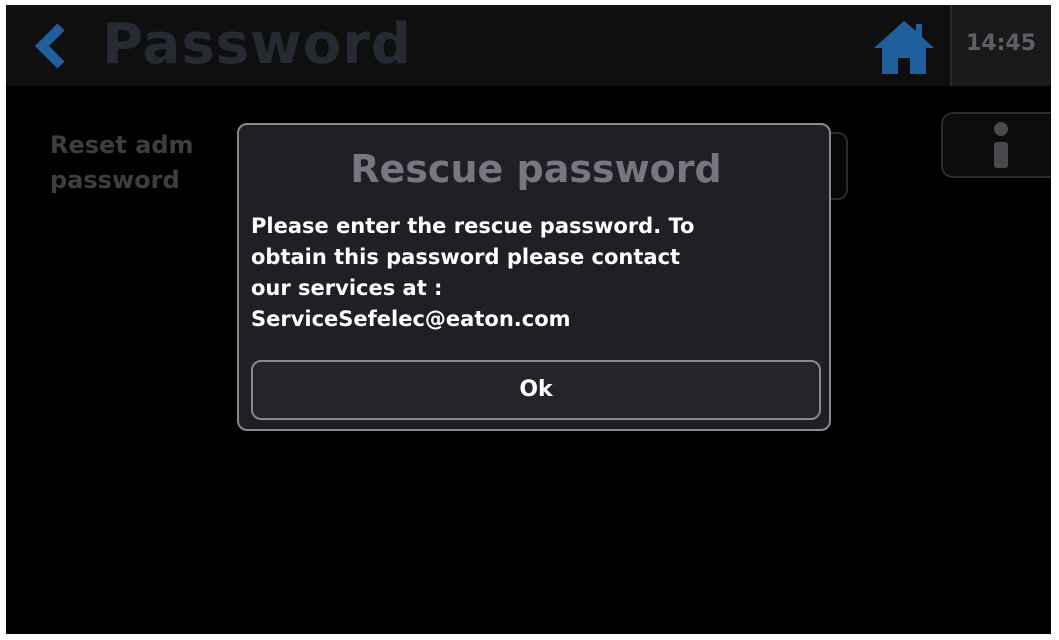  I want to click on clock-panel: 14:45, so click(1001, 45).